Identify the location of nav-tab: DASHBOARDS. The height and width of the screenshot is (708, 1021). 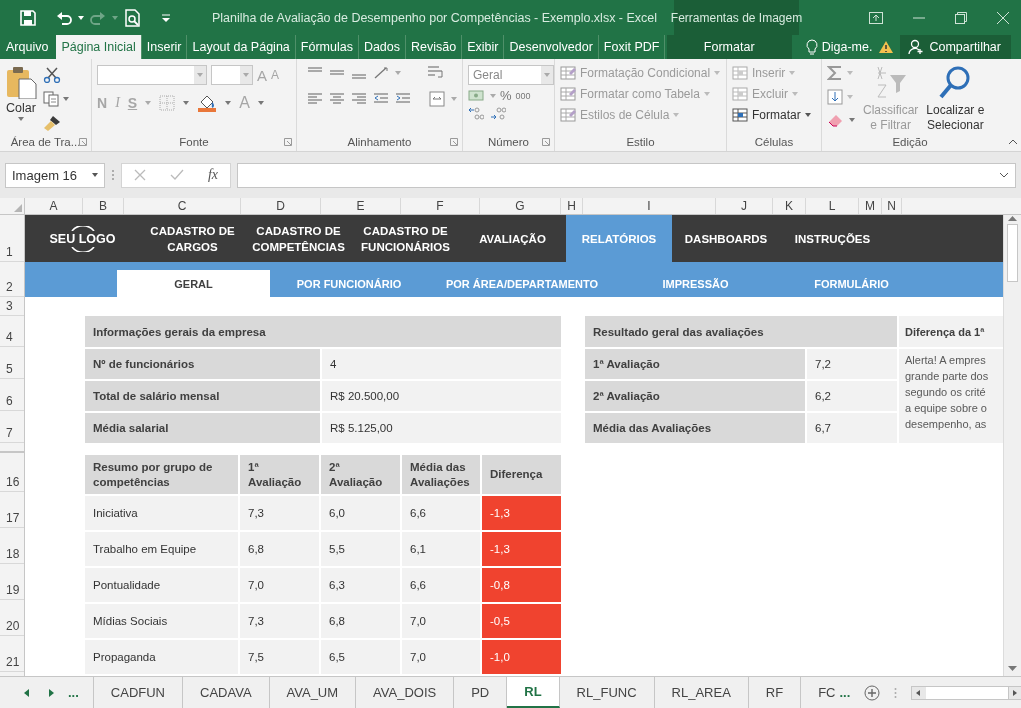
(726, 238).